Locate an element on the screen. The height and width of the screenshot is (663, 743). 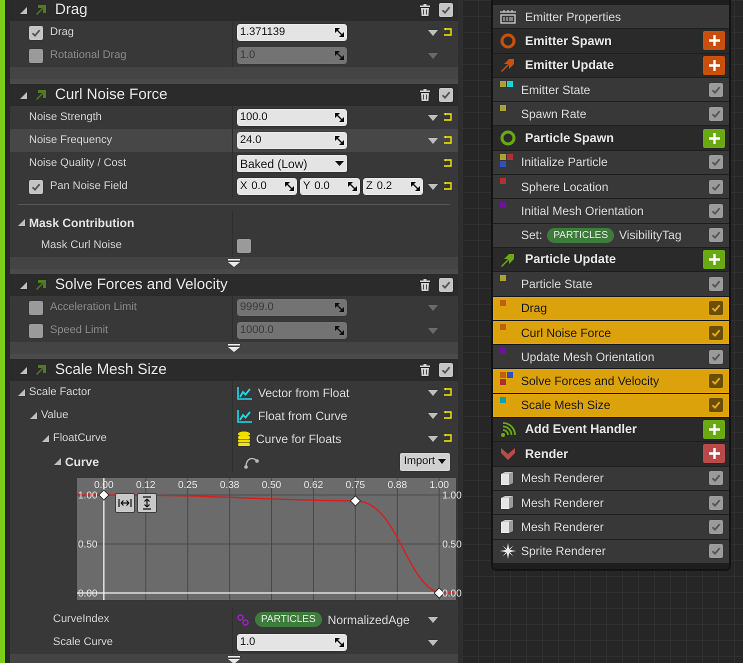
module-header: Curl Noise Force is located at coordinates (234, 95).